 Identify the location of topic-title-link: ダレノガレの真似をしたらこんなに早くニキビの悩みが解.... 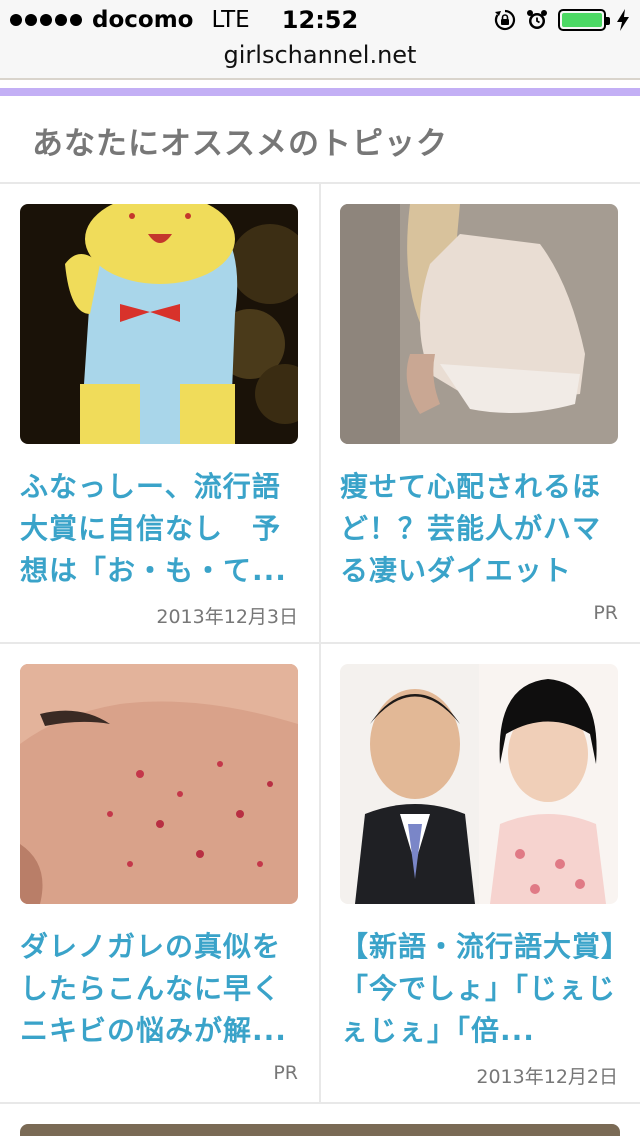
(159, 989).